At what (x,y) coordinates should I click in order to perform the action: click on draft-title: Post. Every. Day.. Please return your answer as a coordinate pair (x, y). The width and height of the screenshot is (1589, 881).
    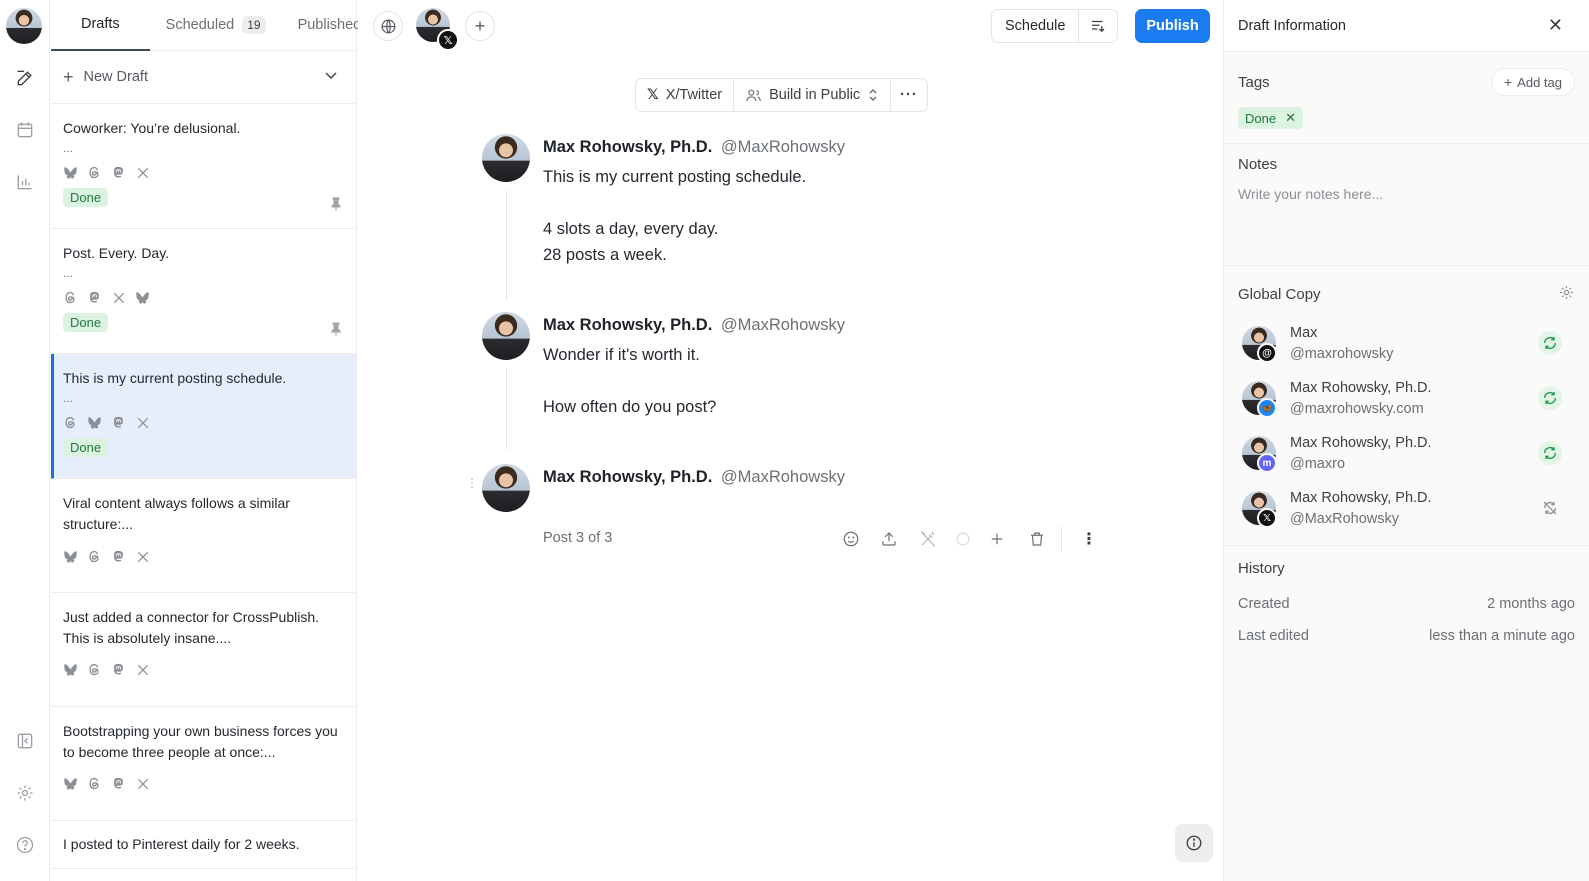
    Looking at the image, I should click on (116, 253).